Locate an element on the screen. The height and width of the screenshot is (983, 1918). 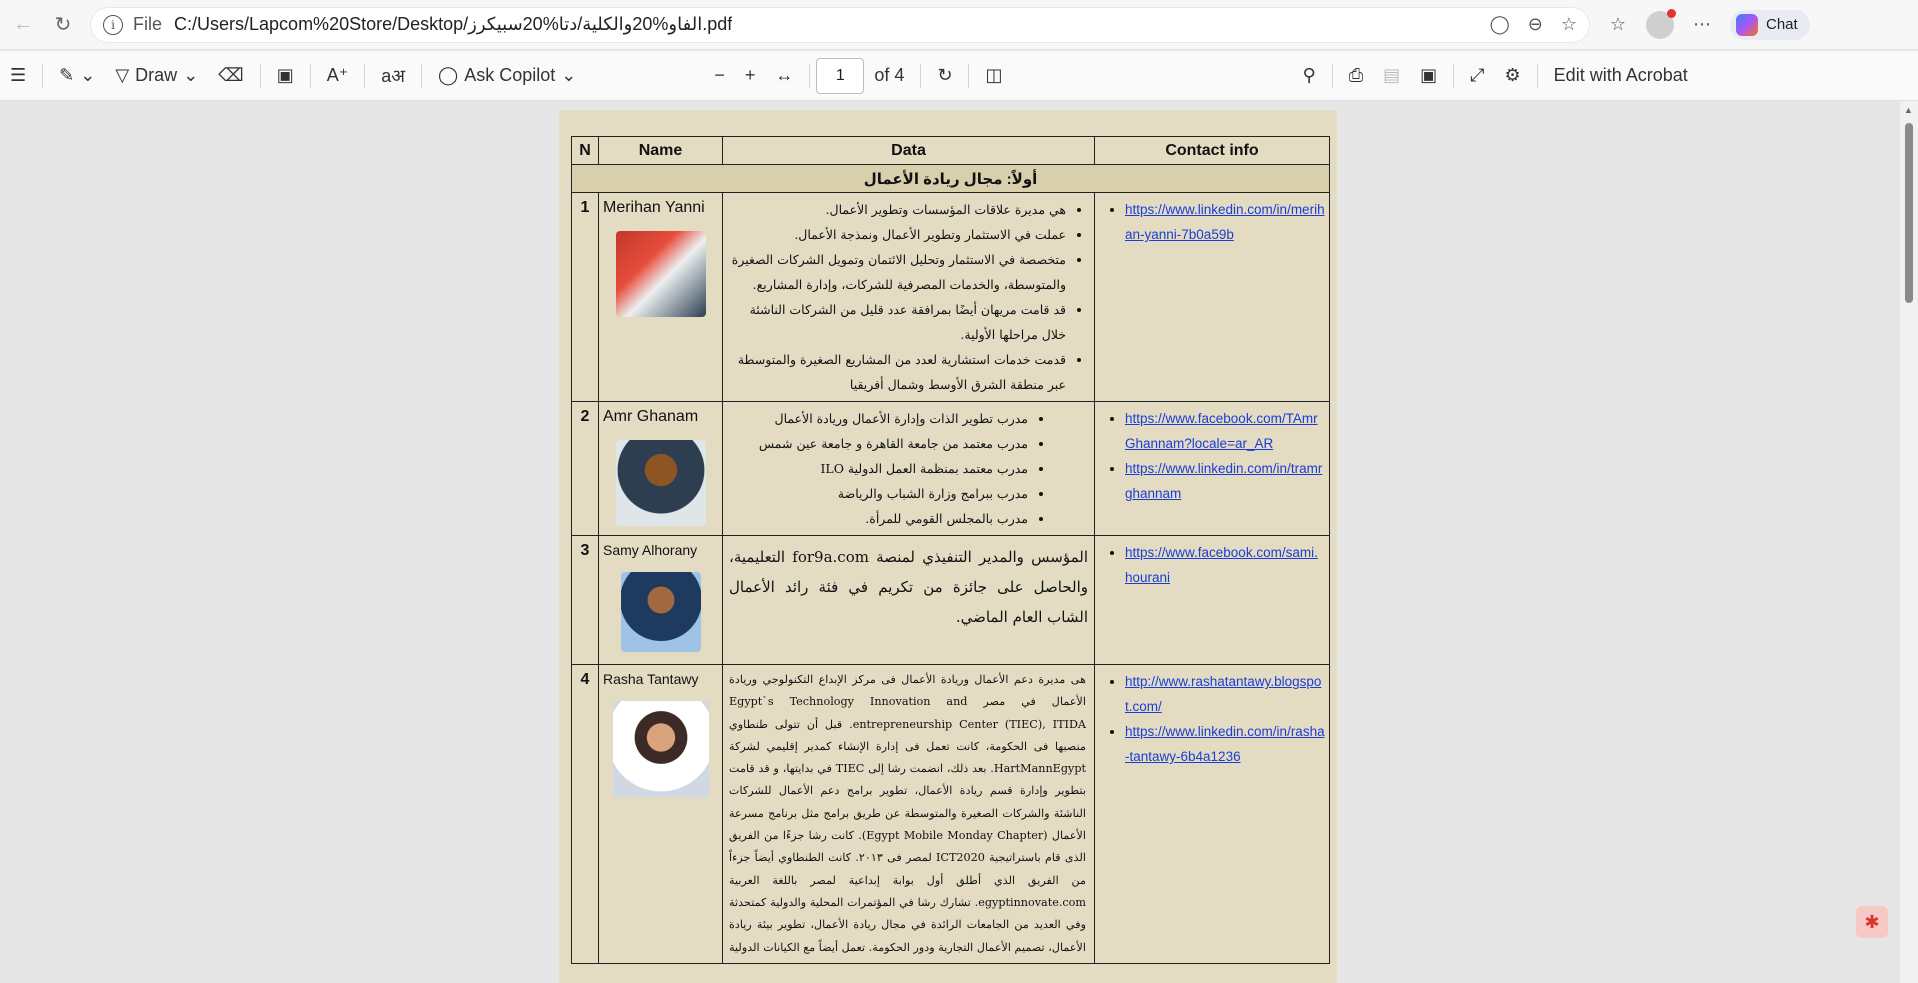
highlight-button: ✎ ⌄ is located at coordinates (77, 76).